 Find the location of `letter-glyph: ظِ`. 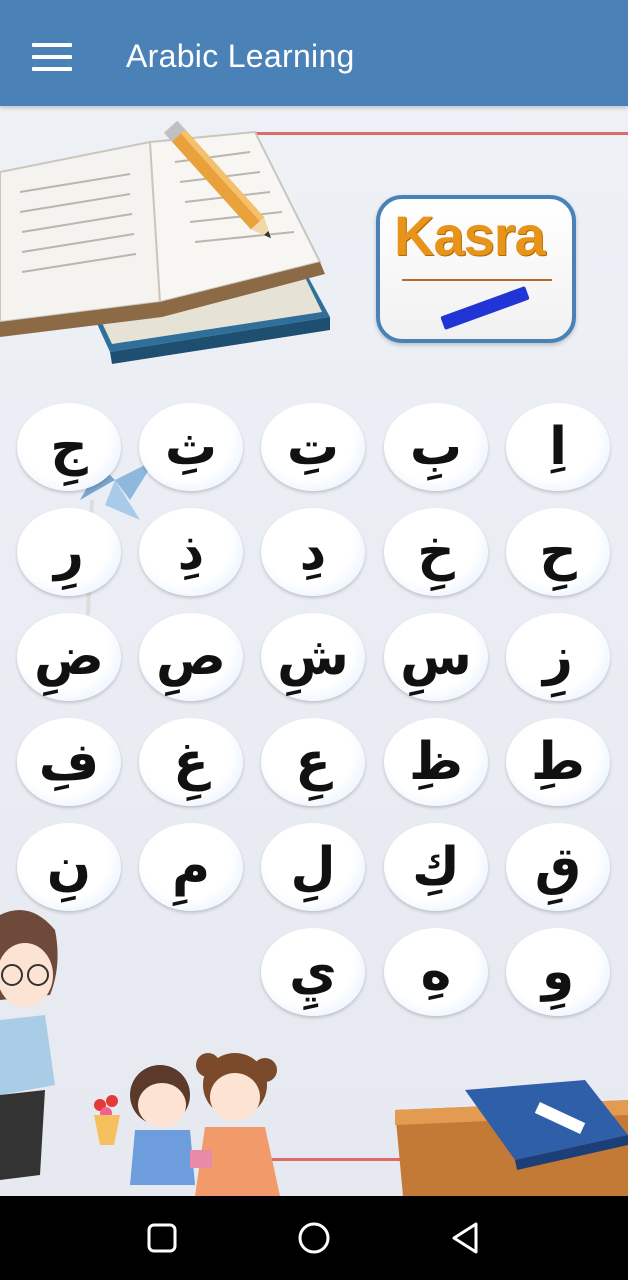

letter-glyph: ظِ is located at coordinates (435, 762).